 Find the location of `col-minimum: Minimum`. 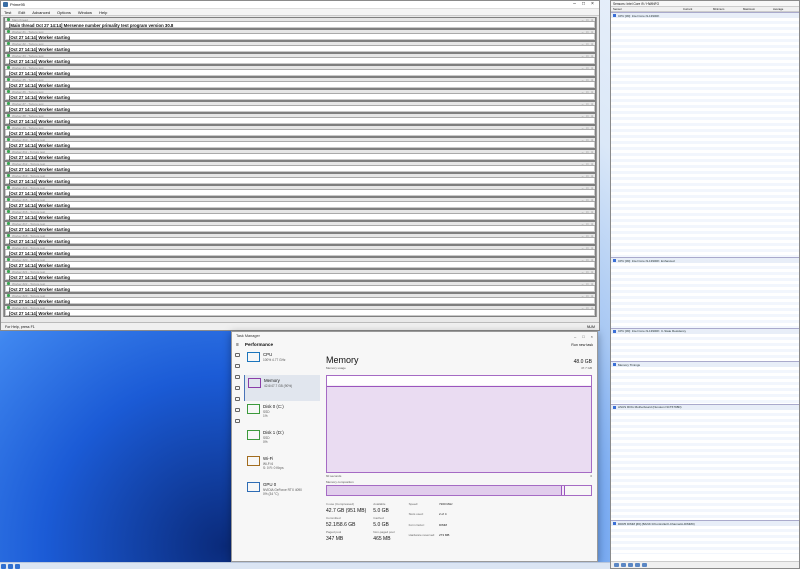

col-minimum: Minimum is located at coordinates (726, 9).